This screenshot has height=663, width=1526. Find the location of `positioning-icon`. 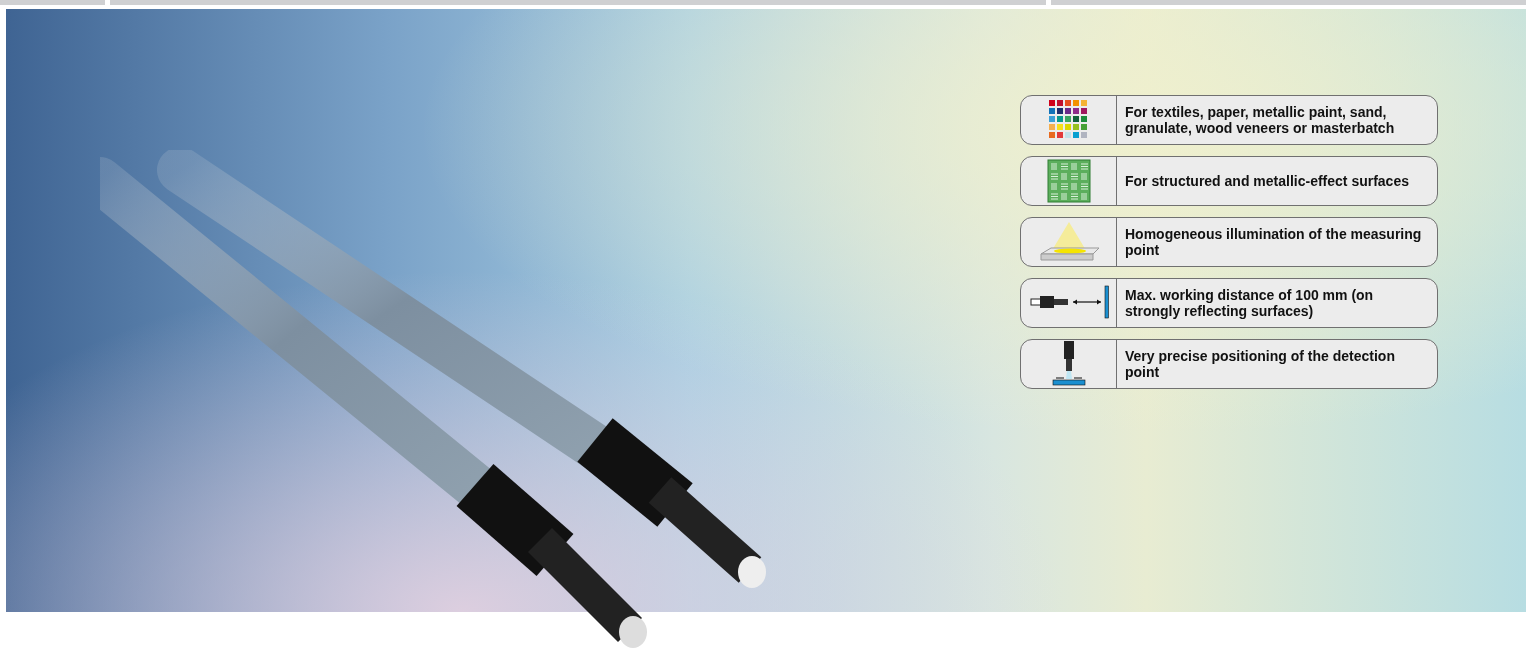

positioning-icon is located at coordinates (1068, 364).